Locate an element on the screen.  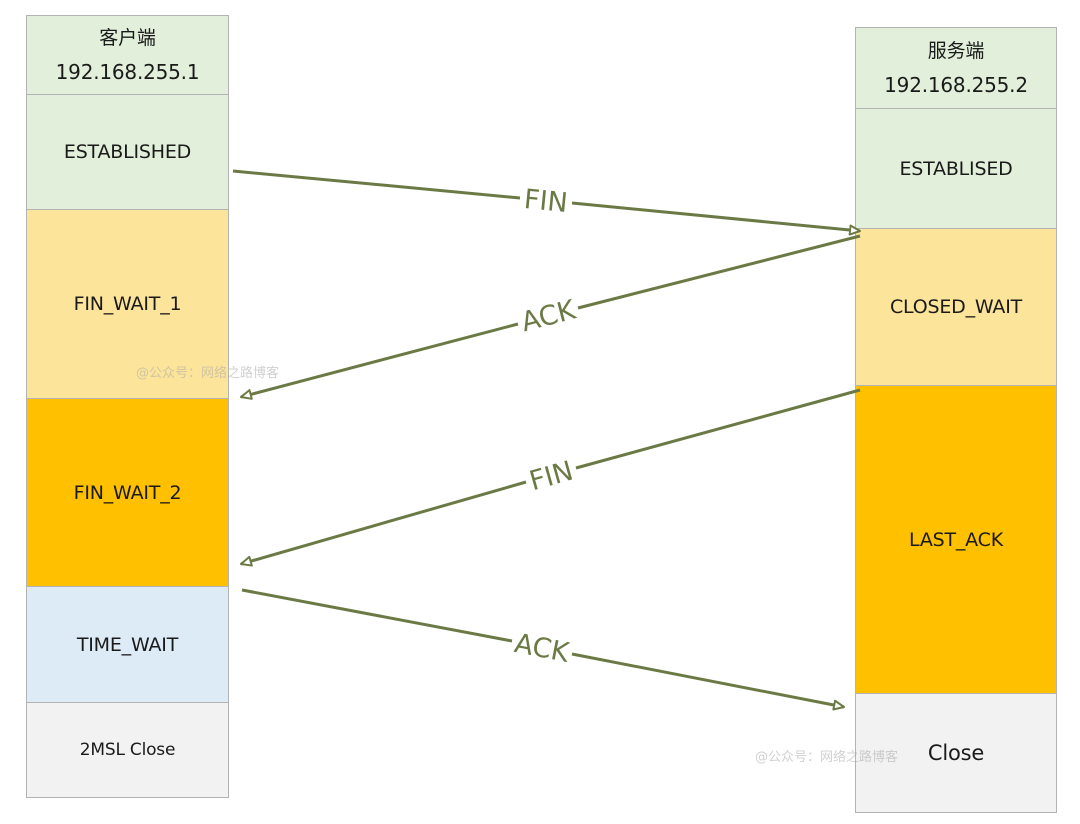
message-ack-client-to-server: ACK is located at coordinates (543, 649).